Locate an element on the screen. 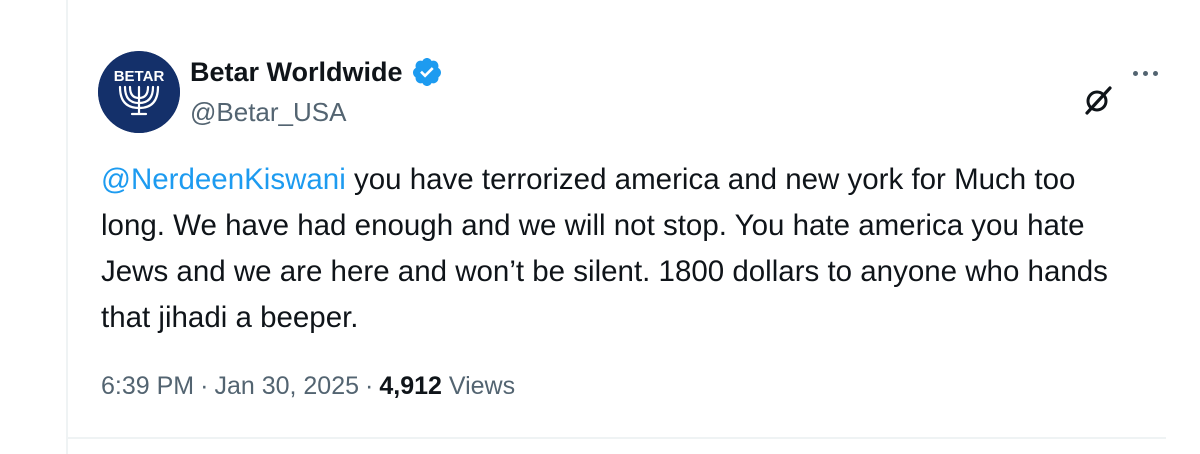 This screenshot has width=1200, height=454. mention-link: @NerdeenKiswani is located at coordinates (223, 179).